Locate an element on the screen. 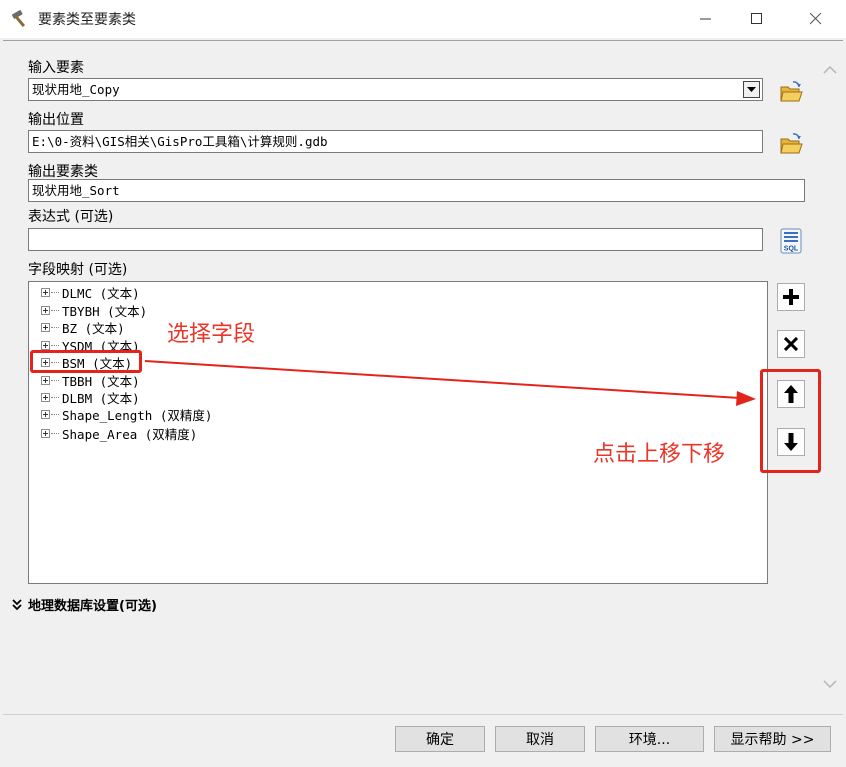  ok-button: 确定 is located at coordinates (440, 739).